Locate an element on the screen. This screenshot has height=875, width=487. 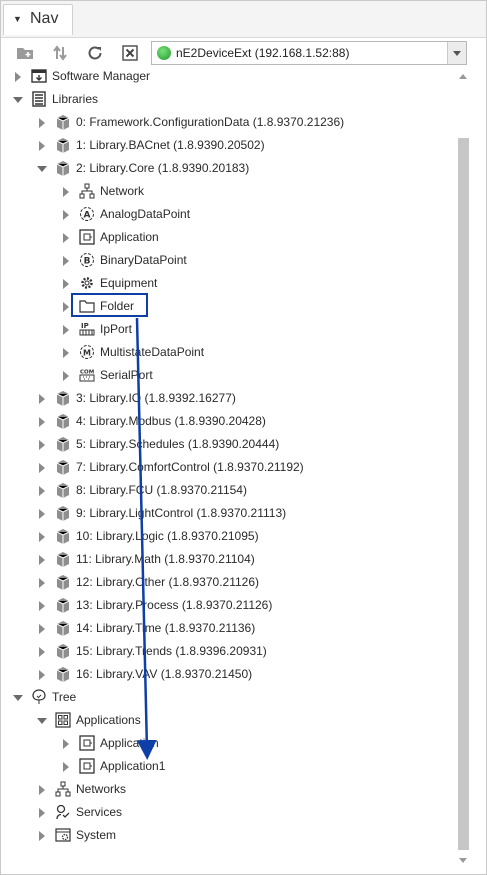
up-down-arrows-icon is located at coordinates (60, 53).